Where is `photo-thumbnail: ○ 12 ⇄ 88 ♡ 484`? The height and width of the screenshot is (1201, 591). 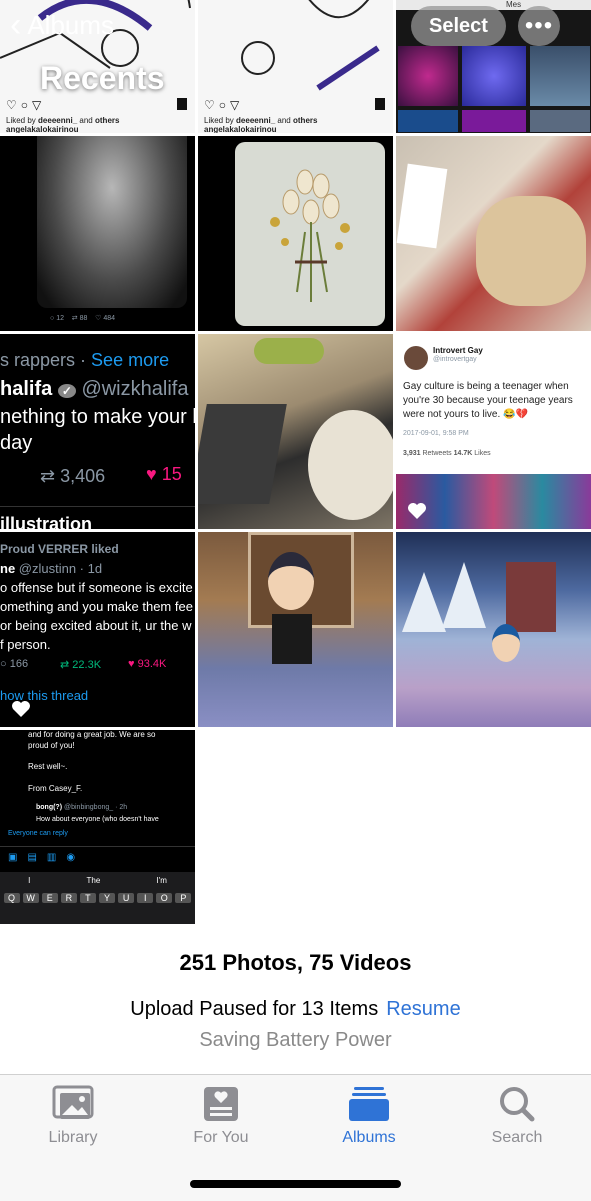 photo-thumbnail: ○ 12 ⇄ 88 ♡ 484 is located at coordinates (97, 233).